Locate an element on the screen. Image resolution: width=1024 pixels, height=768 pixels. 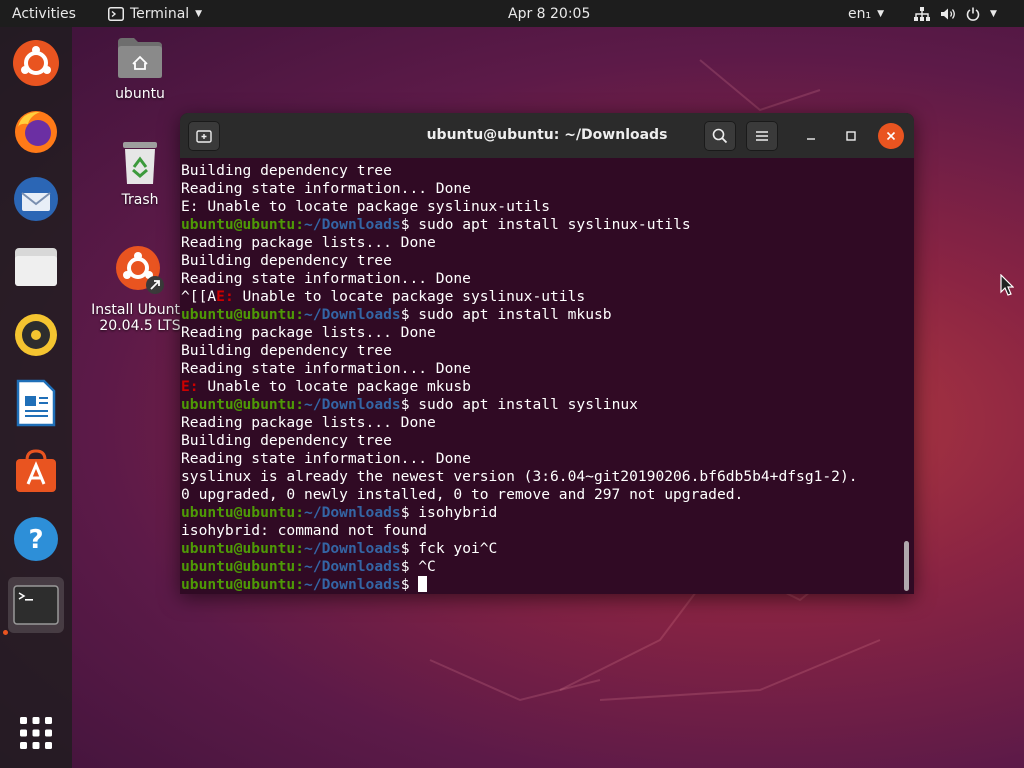
dock-item-firefox is located at coordinates (36, 131).